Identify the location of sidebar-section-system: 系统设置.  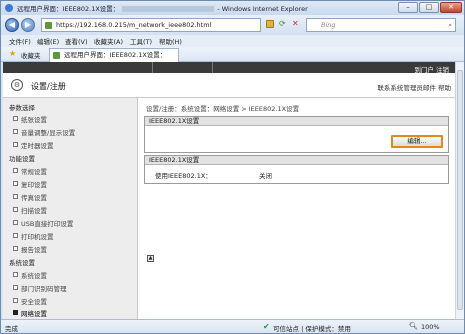
(22, 263).